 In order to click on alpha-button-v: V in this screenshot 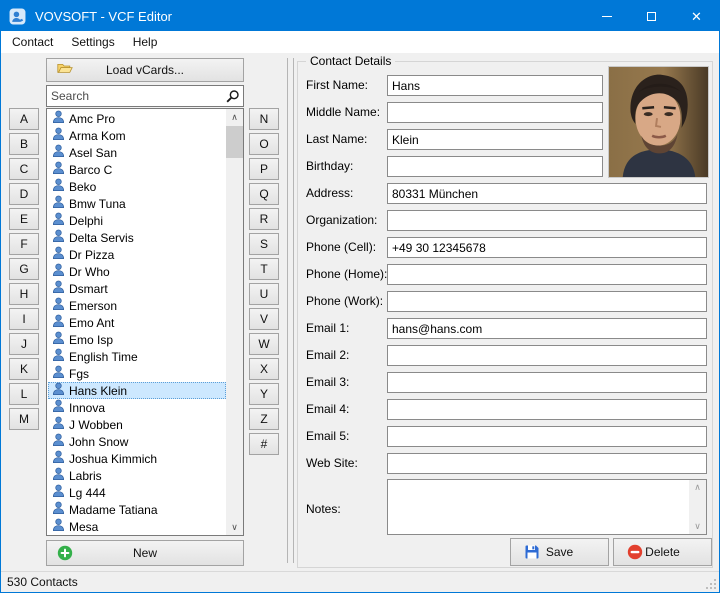, I will do `click(264, 319)`.